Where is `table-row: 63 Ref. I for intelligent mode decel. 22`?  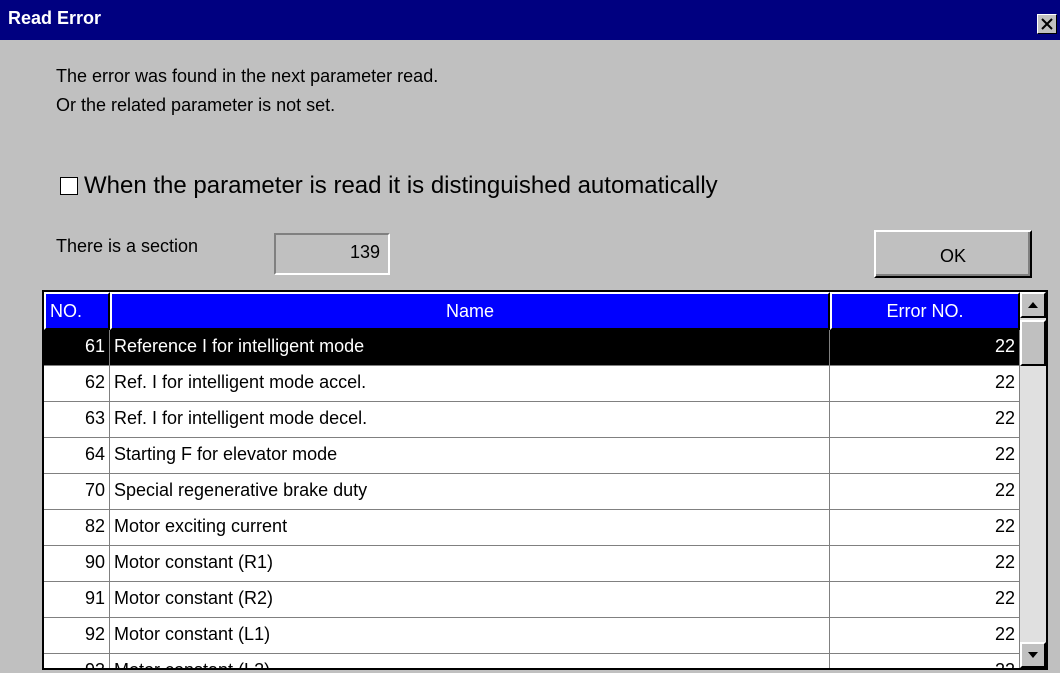
table-row: 63 Ref. I for intelligent mode decel. 22 is located at coordinates (532, 420).